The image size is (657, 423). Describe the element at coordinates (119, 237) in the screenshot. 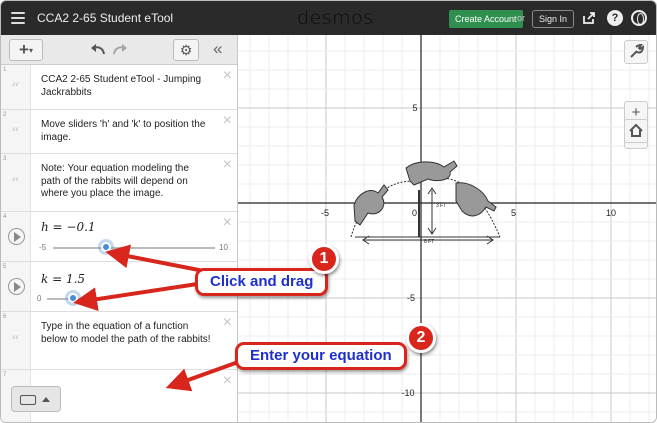

I see `expression-row-slider-h: 4 h = −0.1 -5 10 ×` at that location.